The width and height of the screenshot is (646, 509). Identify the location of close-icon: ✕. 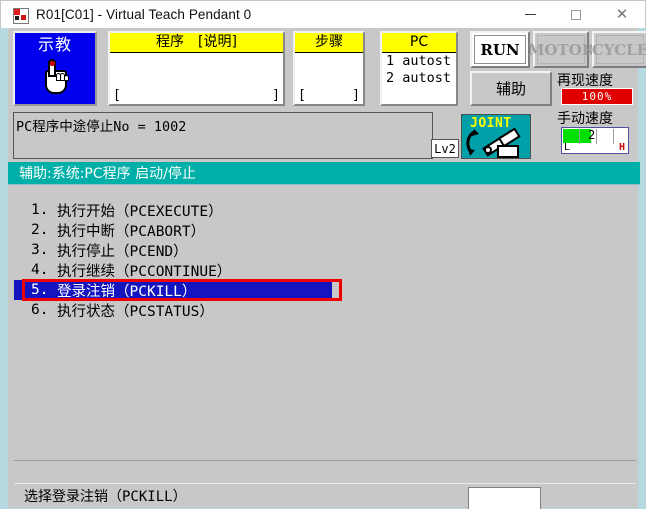
(622, 14).